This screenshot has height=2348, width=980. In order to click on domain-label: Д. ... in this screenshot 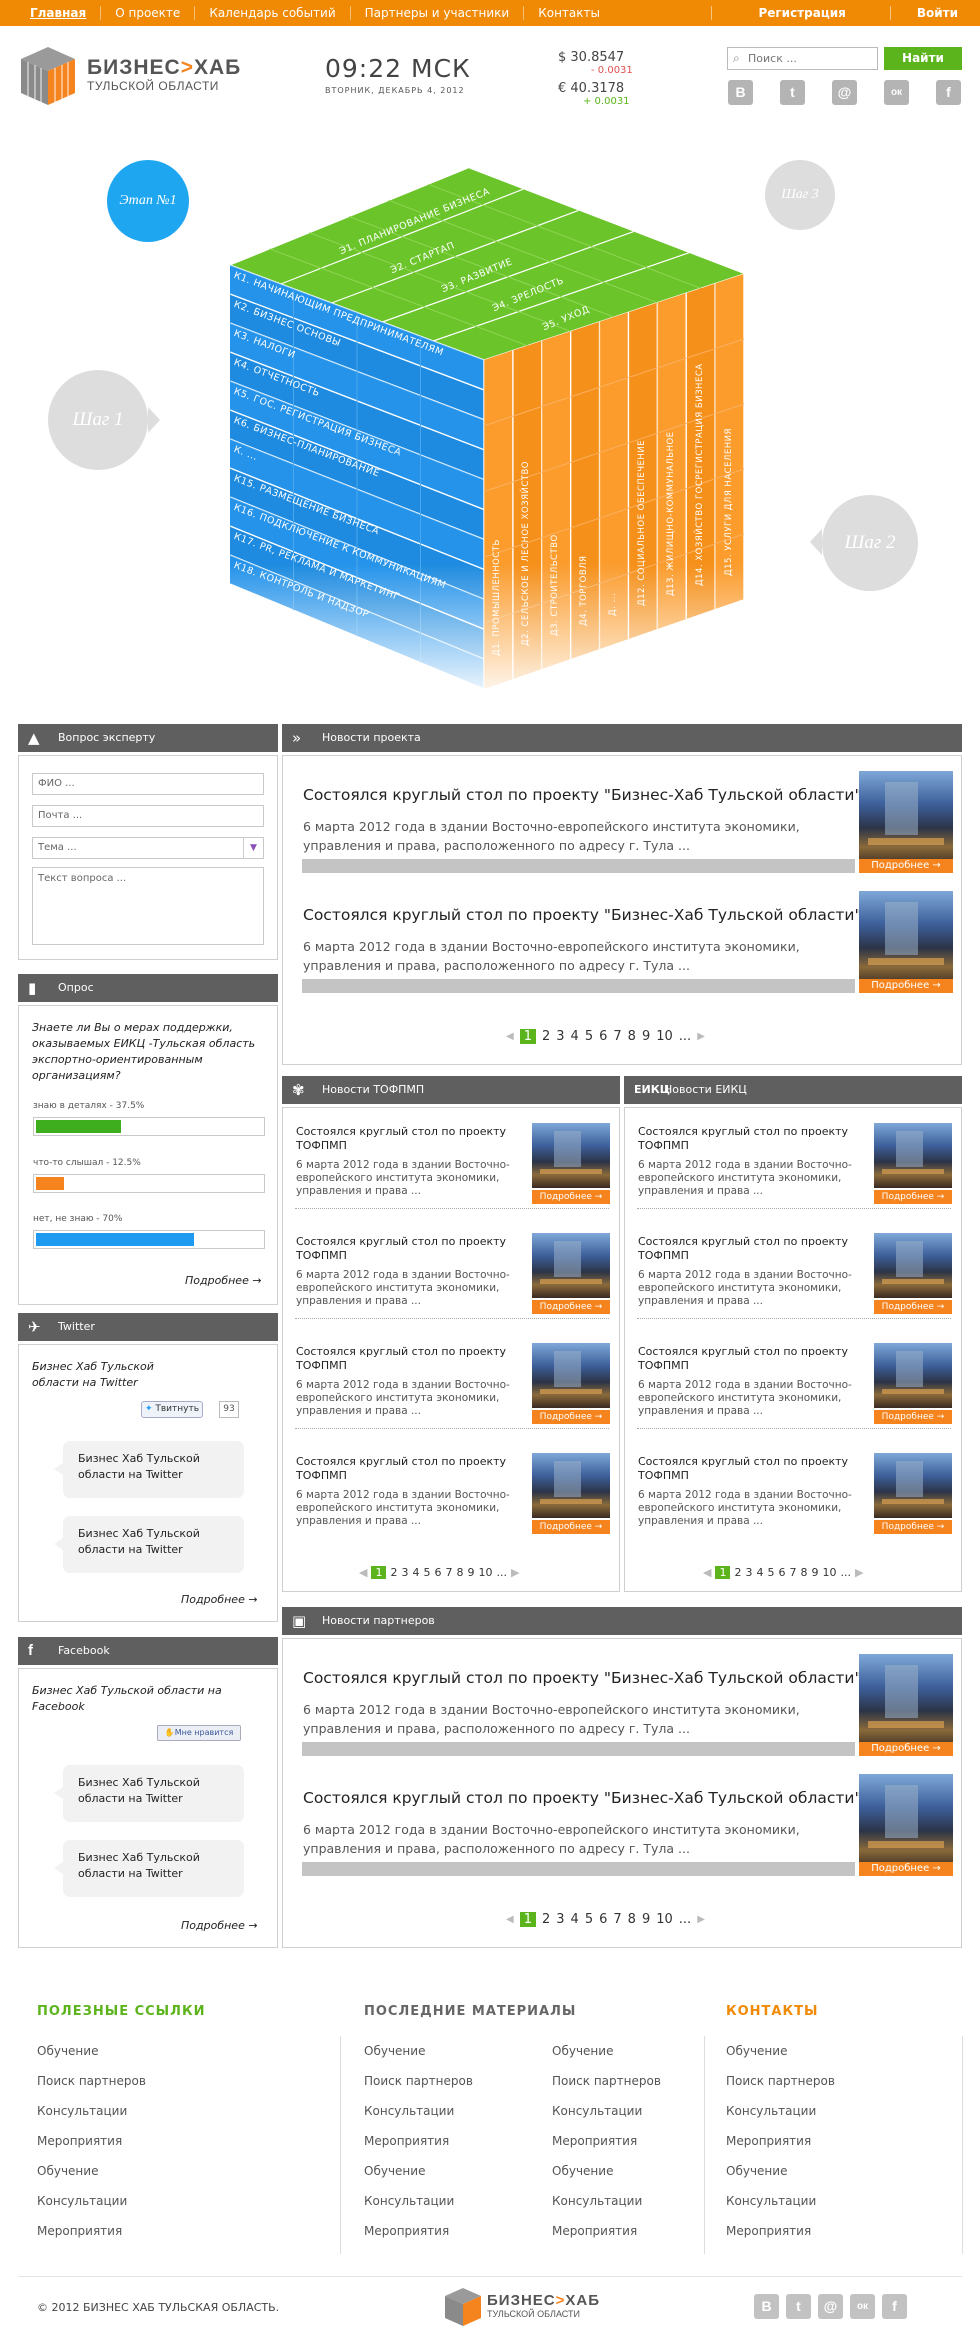, I will do `click(613, 604)`.